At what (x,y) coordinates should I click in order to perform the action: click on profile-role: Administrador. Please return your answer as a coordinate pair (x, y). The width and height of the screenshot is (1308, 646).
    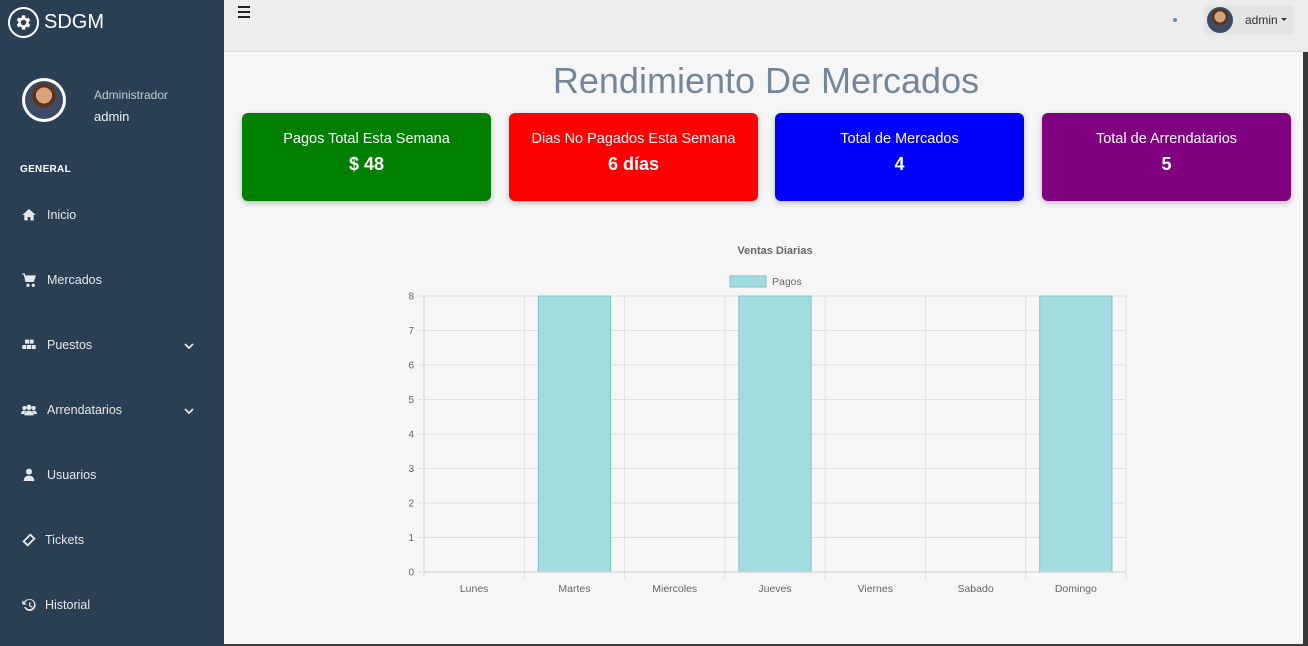
    Looking at the image, I should click on (131, 95).